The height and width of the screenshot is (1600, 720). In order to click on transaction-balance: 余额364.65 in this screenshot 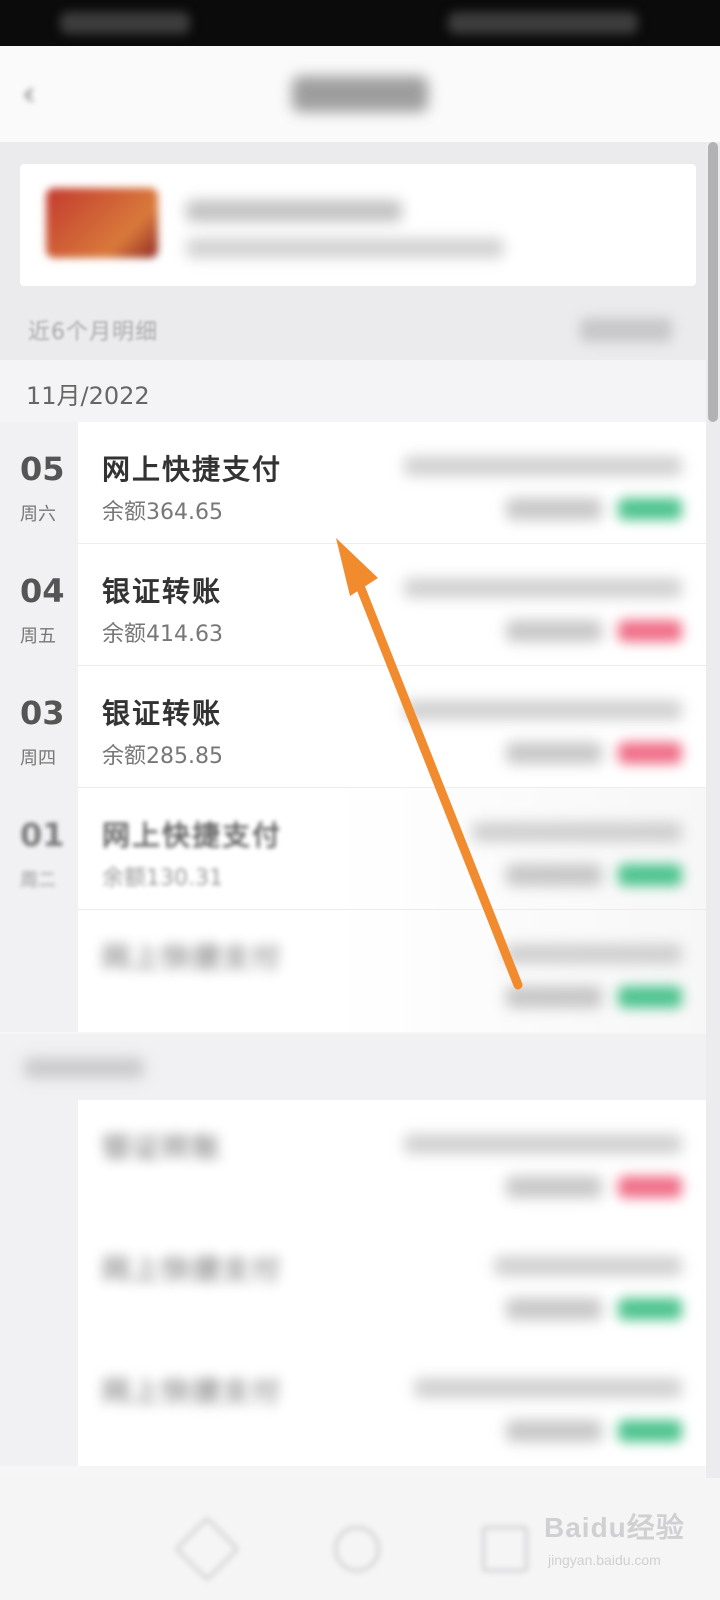, I will do `click(162, 512)`.